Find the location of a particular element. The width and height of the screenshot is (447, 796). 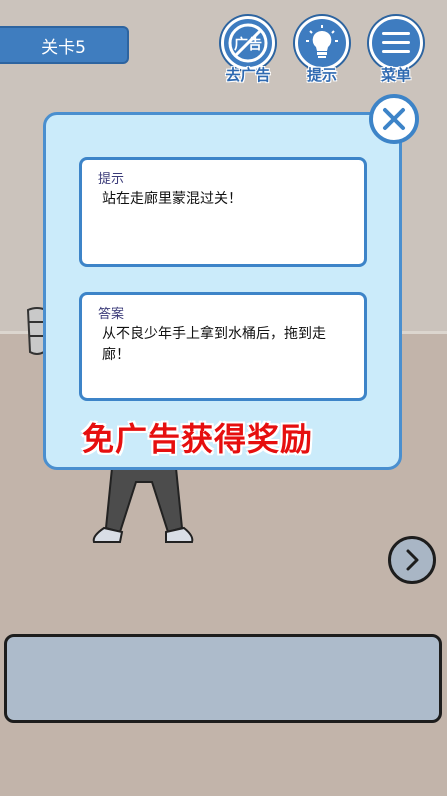

no-ads-icon: 广告 is located at coordinates (248, 43).